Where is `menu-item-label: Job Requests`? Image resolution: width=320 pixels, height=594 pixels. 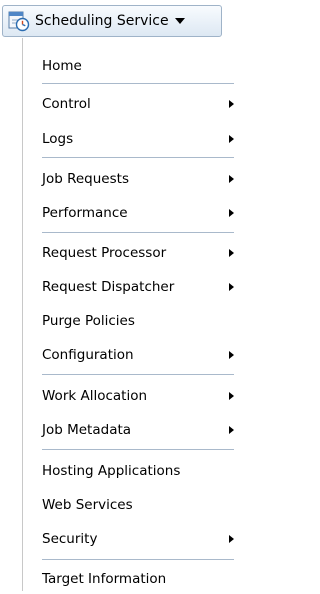 menu-item-label: Job Requests is located at coordinates (85, 179).